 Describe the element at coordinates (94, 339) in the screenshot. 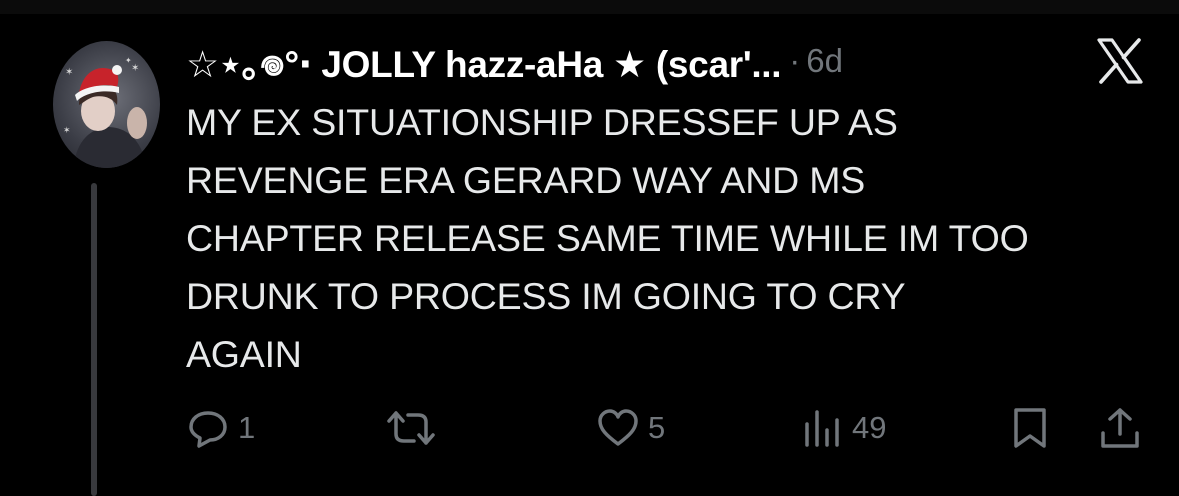

I see `thread-line` at that location.